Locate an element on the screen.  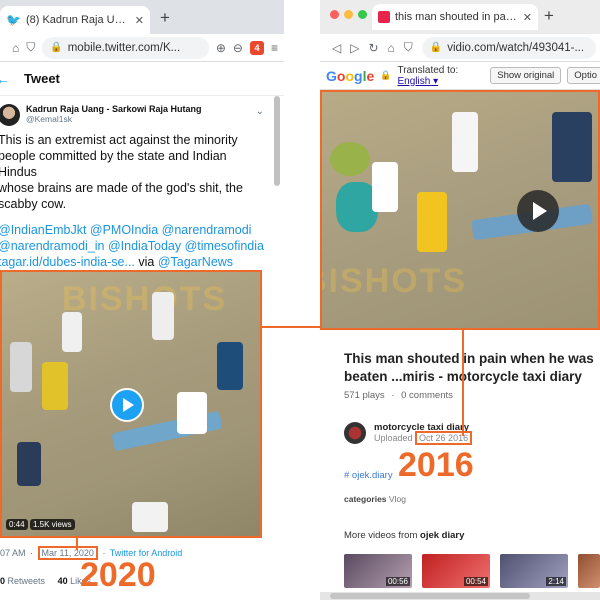
pane-gap is located at coordinates (302, 300).